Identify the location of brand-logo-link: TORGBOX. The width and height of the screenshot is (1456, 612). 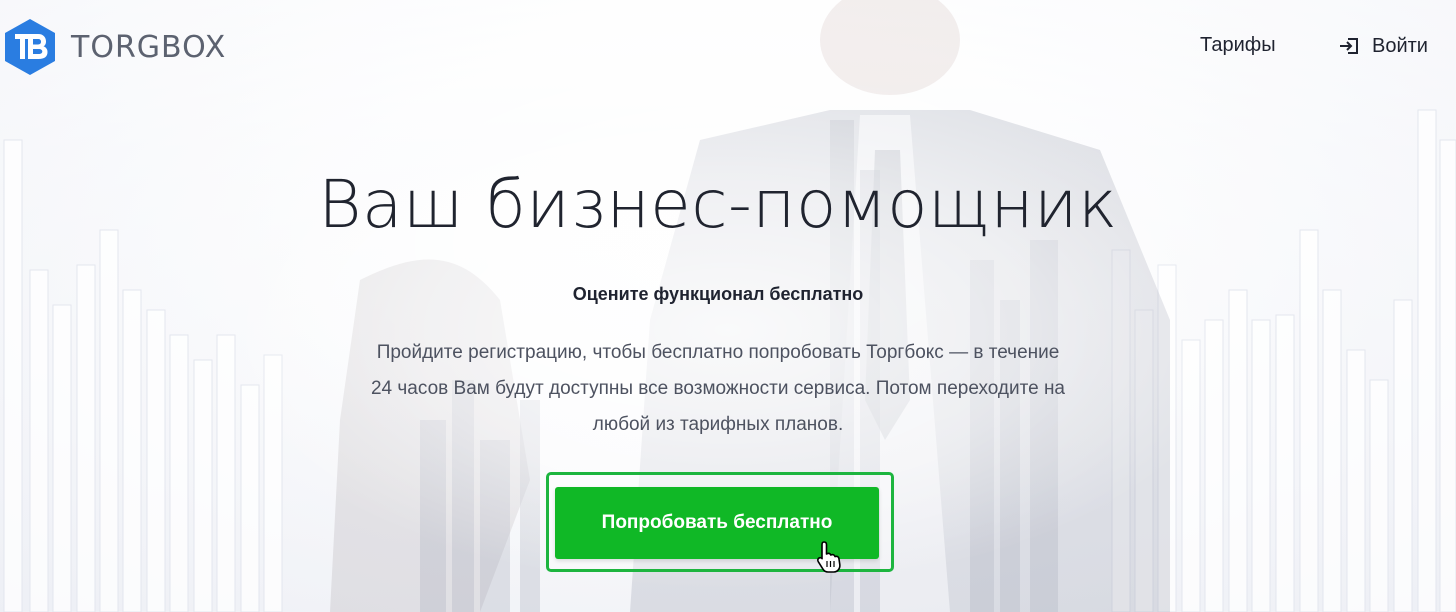
(115, 47).